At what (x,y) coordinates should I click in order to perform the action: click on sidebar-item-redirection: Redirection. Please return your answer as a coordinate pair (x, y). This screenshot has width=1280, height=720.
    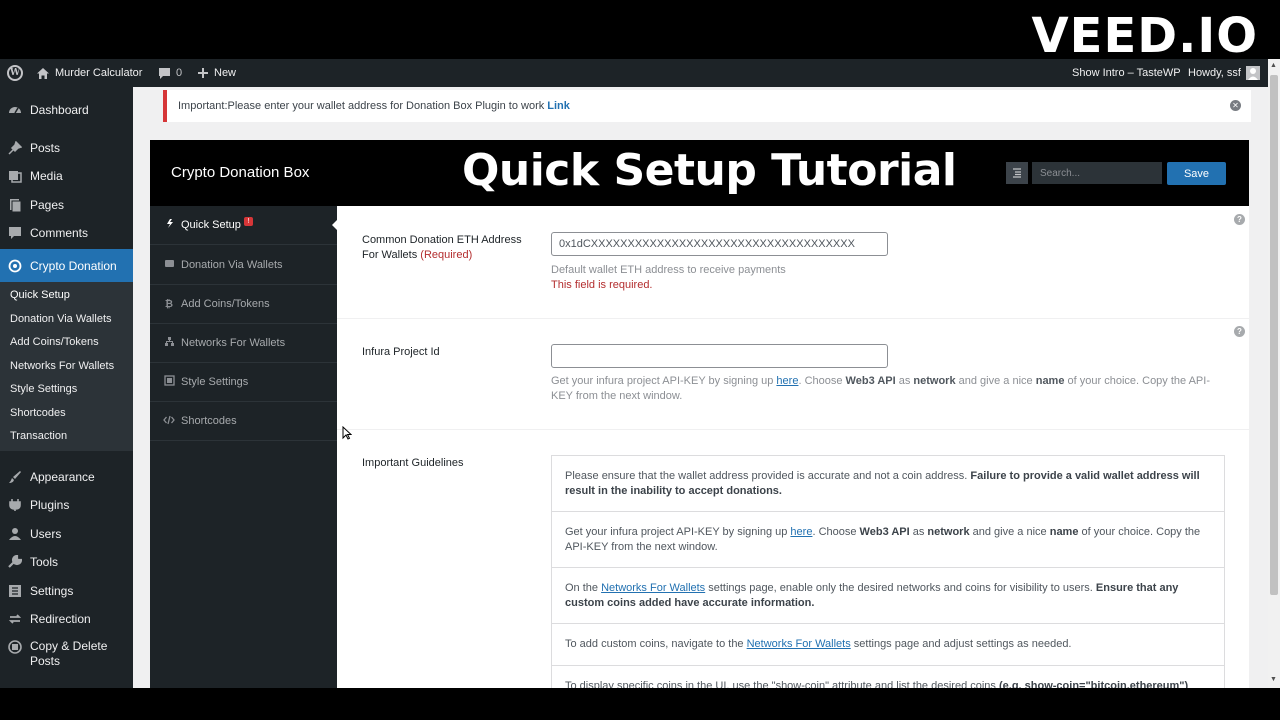
    Looking at the image, I should click on (66, 619).